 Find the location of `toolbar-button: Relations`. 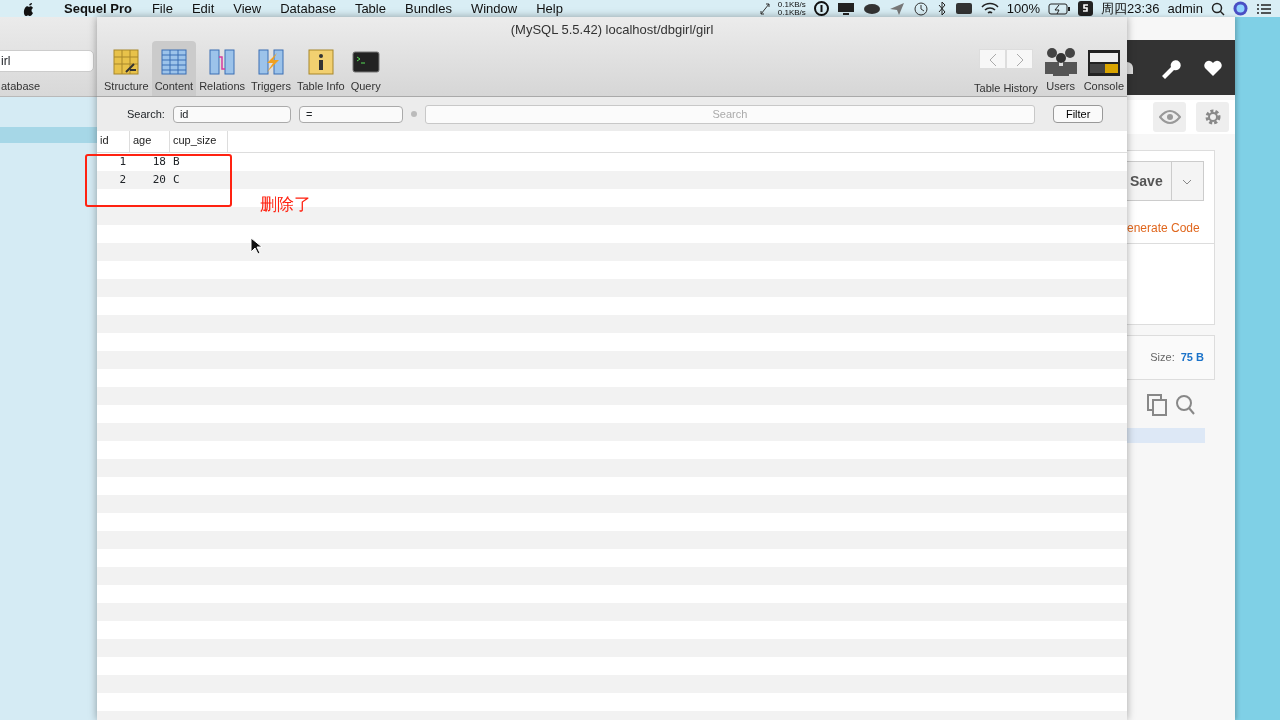

toolbar-button: Relations is located at coordinates (222, 68).